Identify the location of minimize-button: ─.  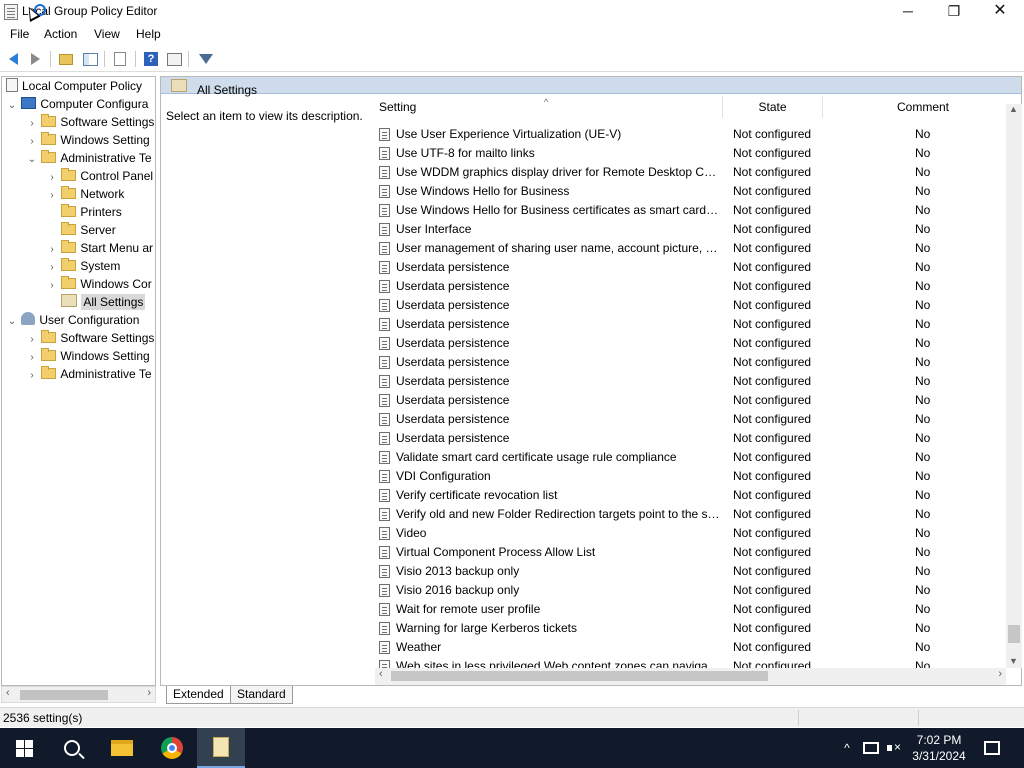
(908, 12).